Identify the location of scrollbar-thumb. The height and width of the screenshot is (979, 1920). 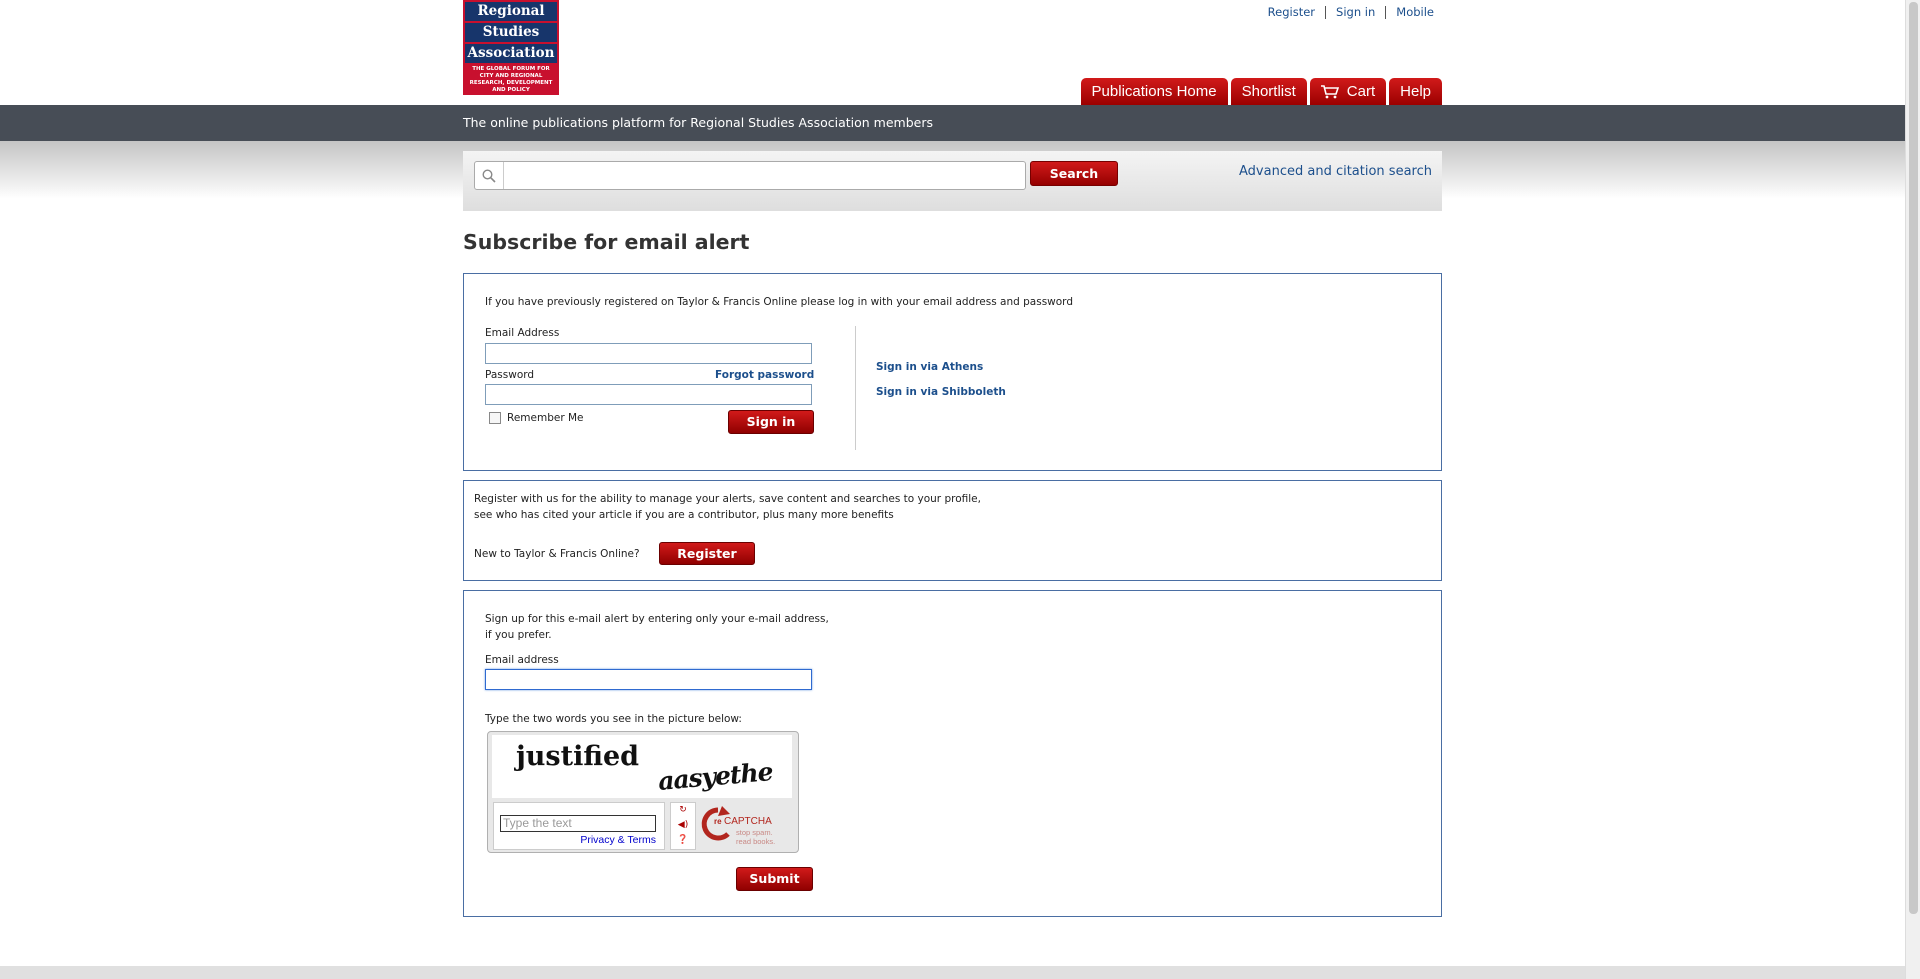
(1913, 458).